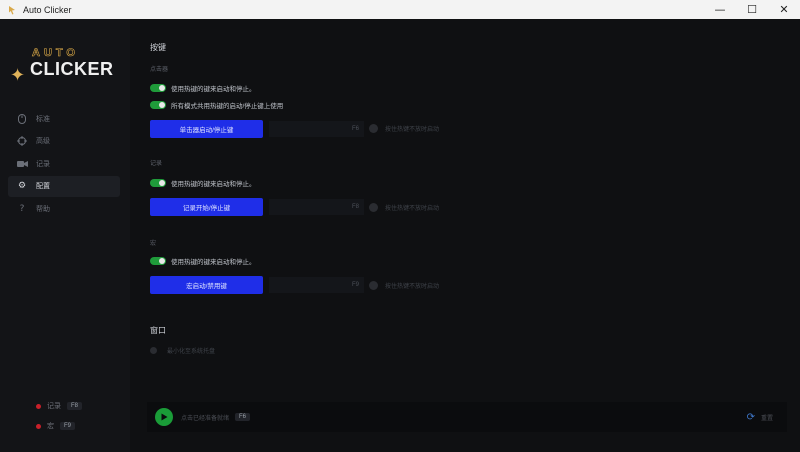  I want to click on macro-hotkey-toggle-row: 使用热键的键来启动和停止。, so click(203, 261).